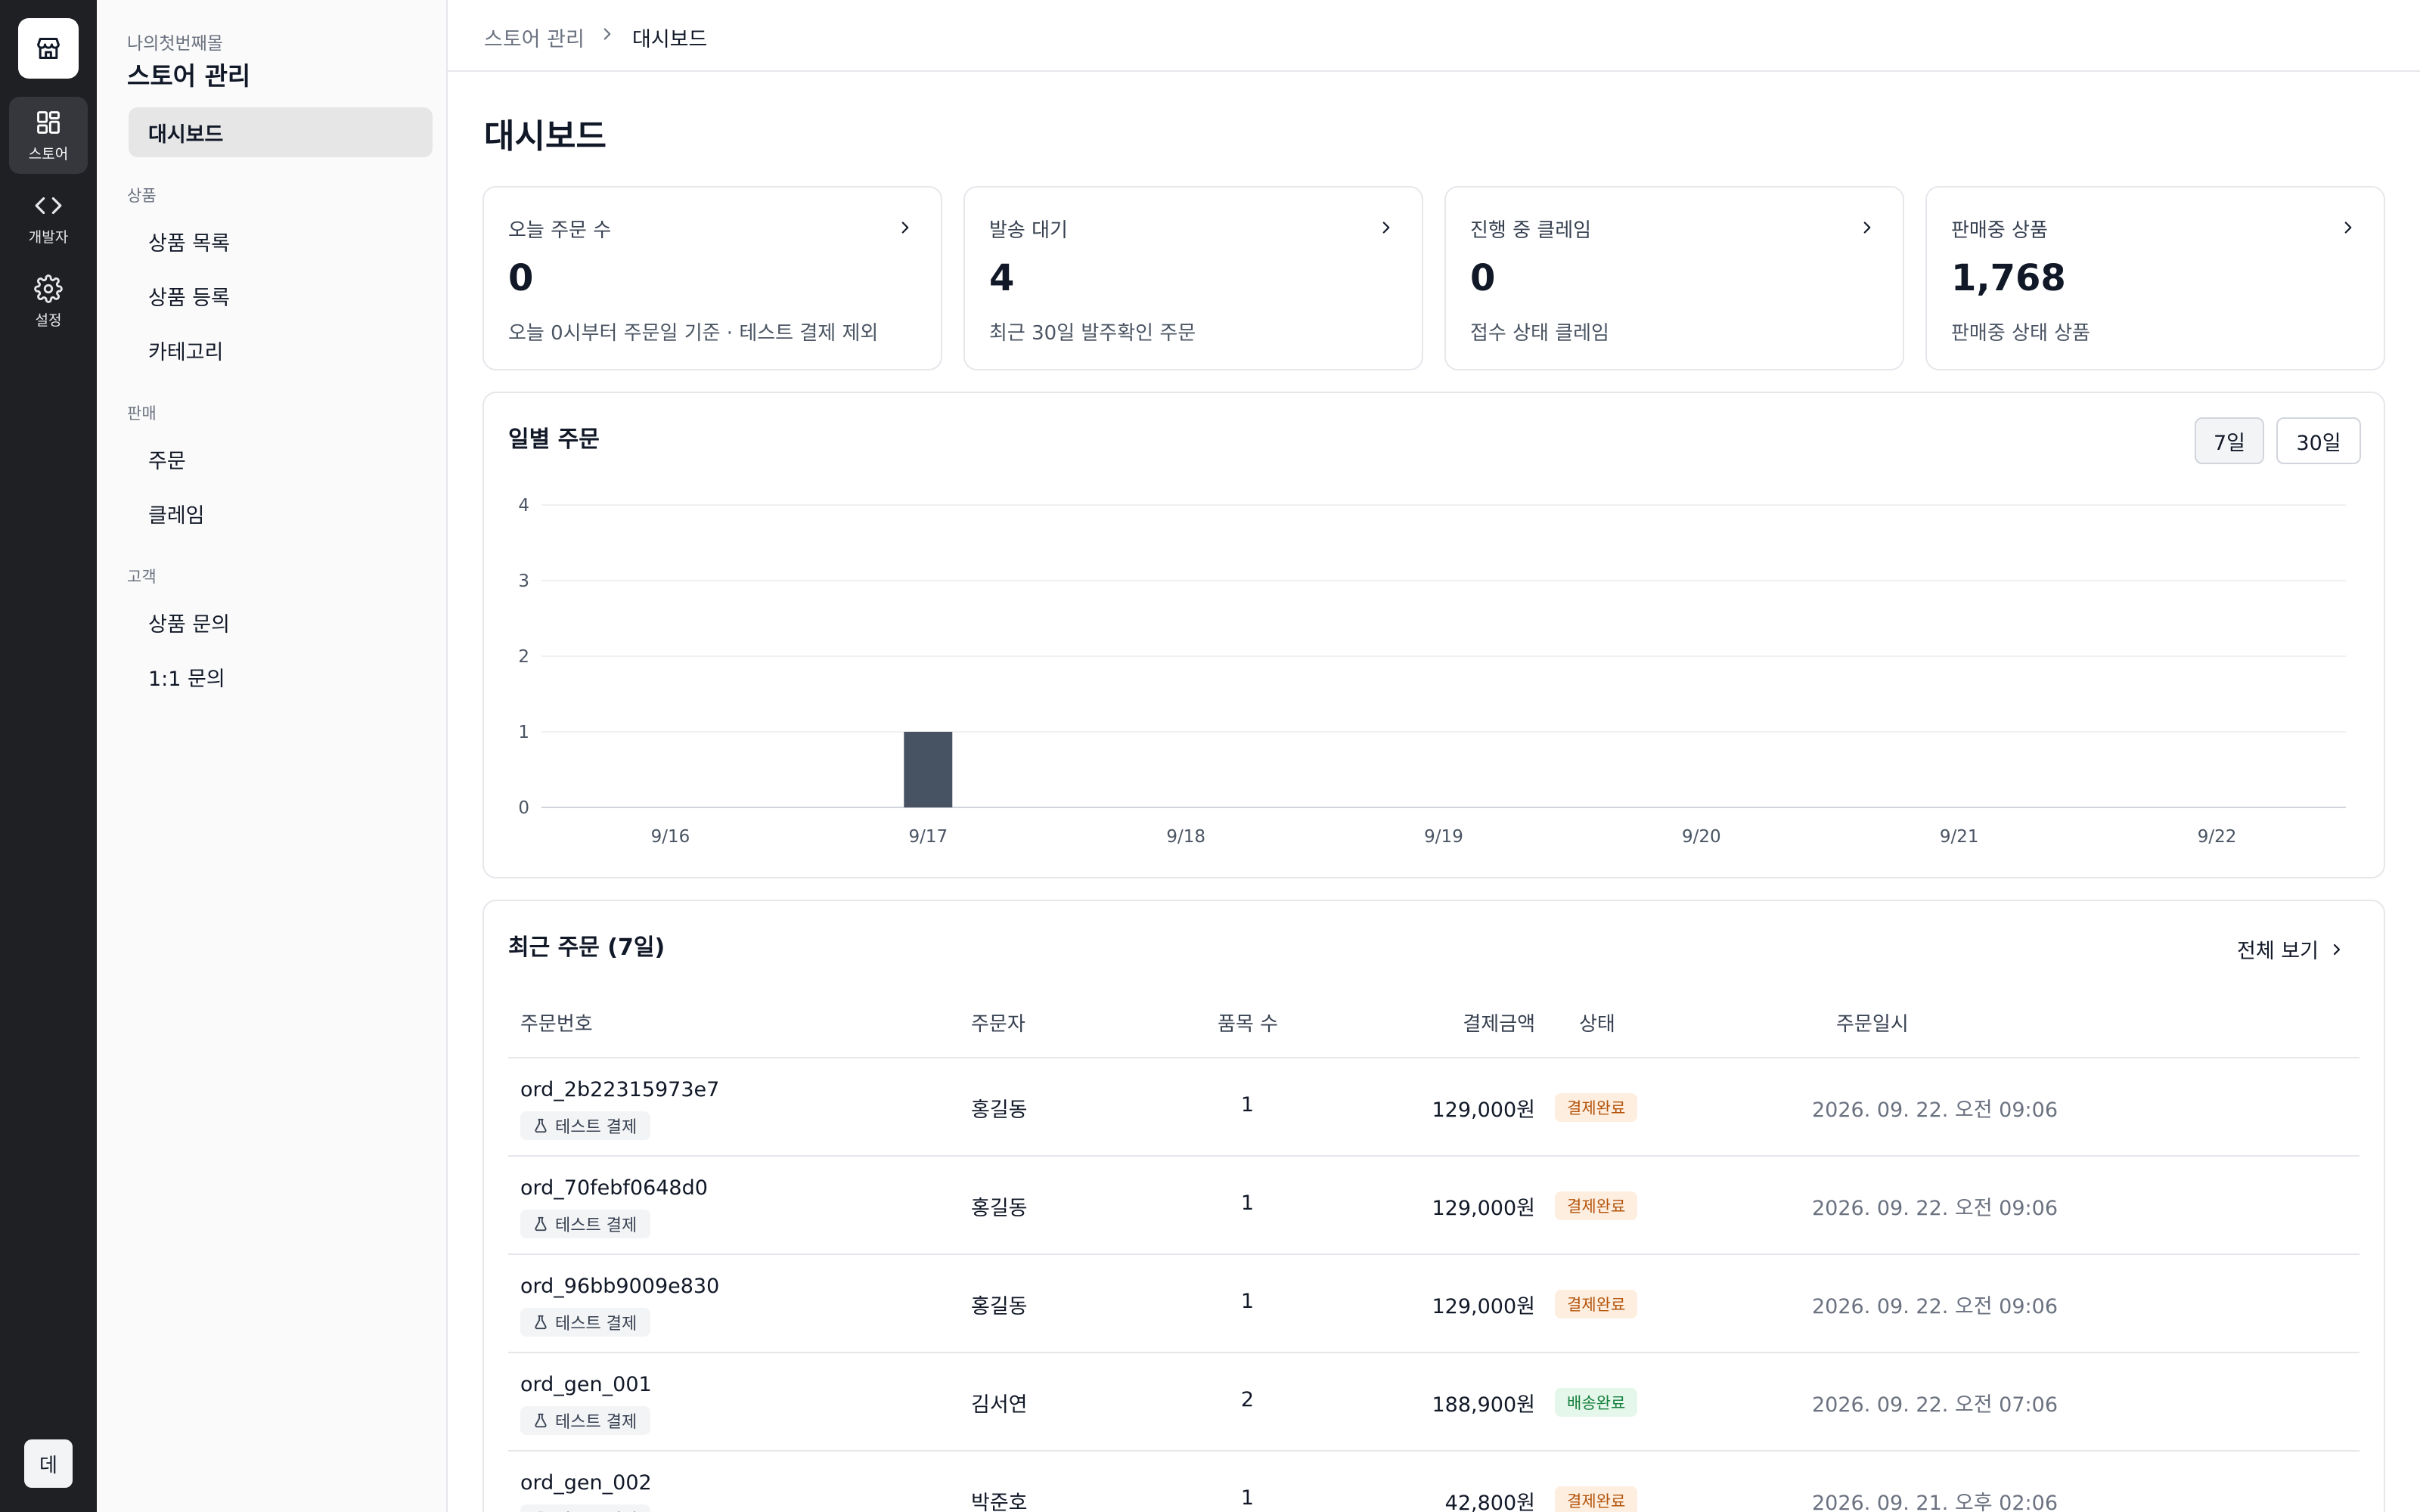  I want to click on y-tick-label: 1, so click(523, 732).